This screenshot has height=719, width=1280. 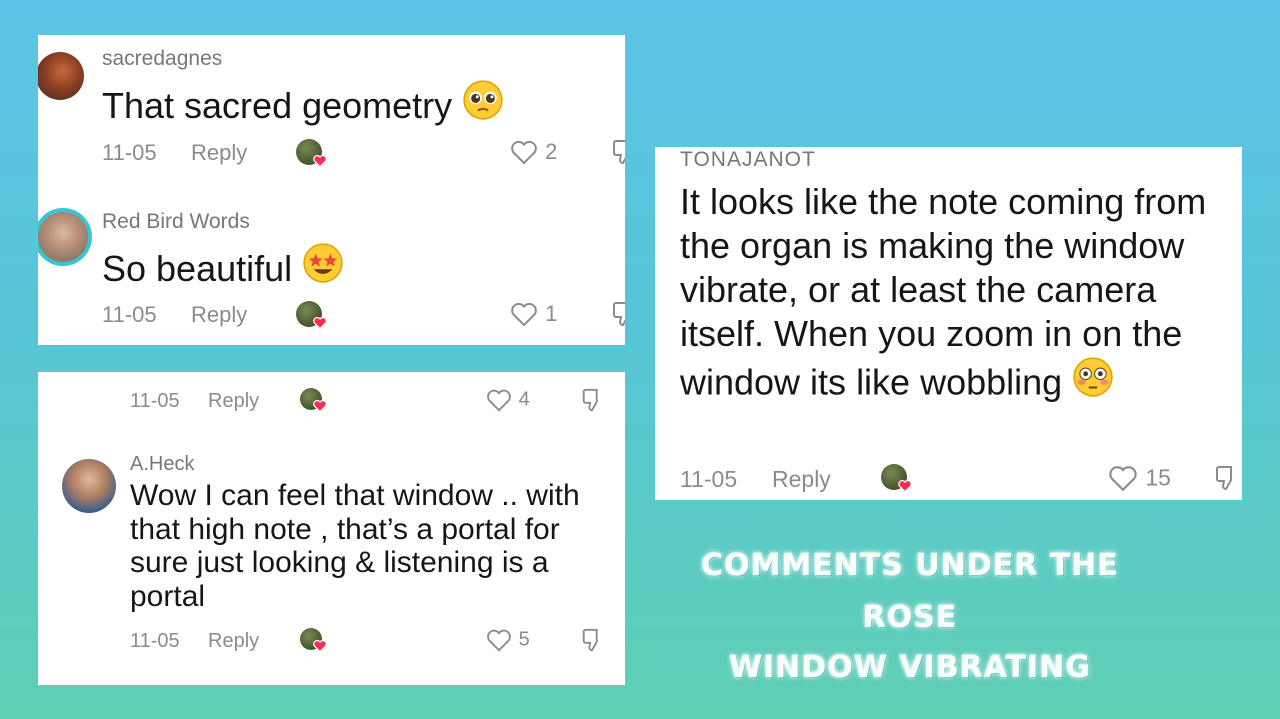 I want to click on like-button: 4, so click(x=507, y=400).